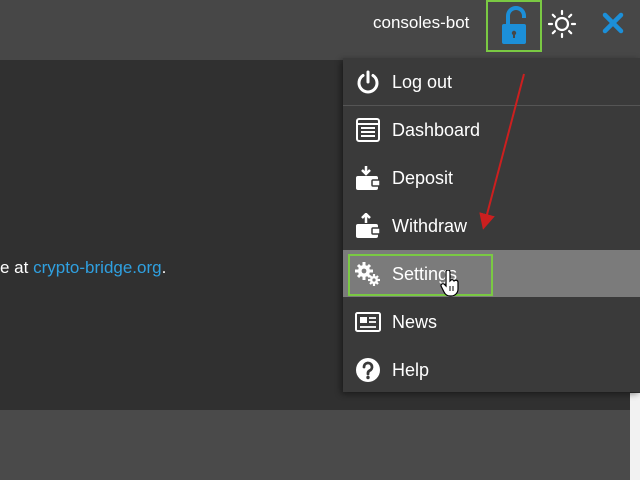 Image resolution: width=640 pixels, height=480 pixels. Describe the element at coordinates (491, 321) in the screenshot. I see `menu-item-news: News` at that location.